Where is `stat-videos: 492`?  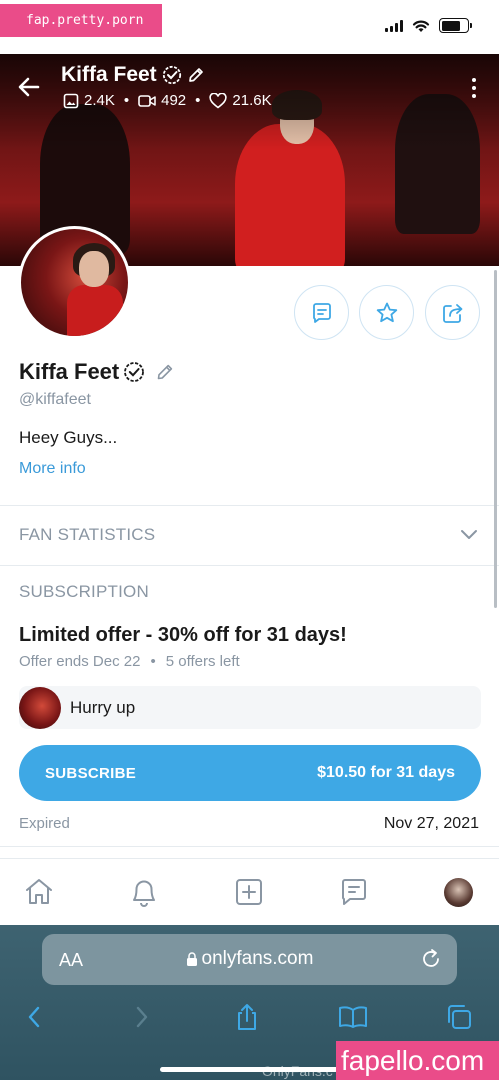 stat-videos: 492 is located at coordinates (162, 100).